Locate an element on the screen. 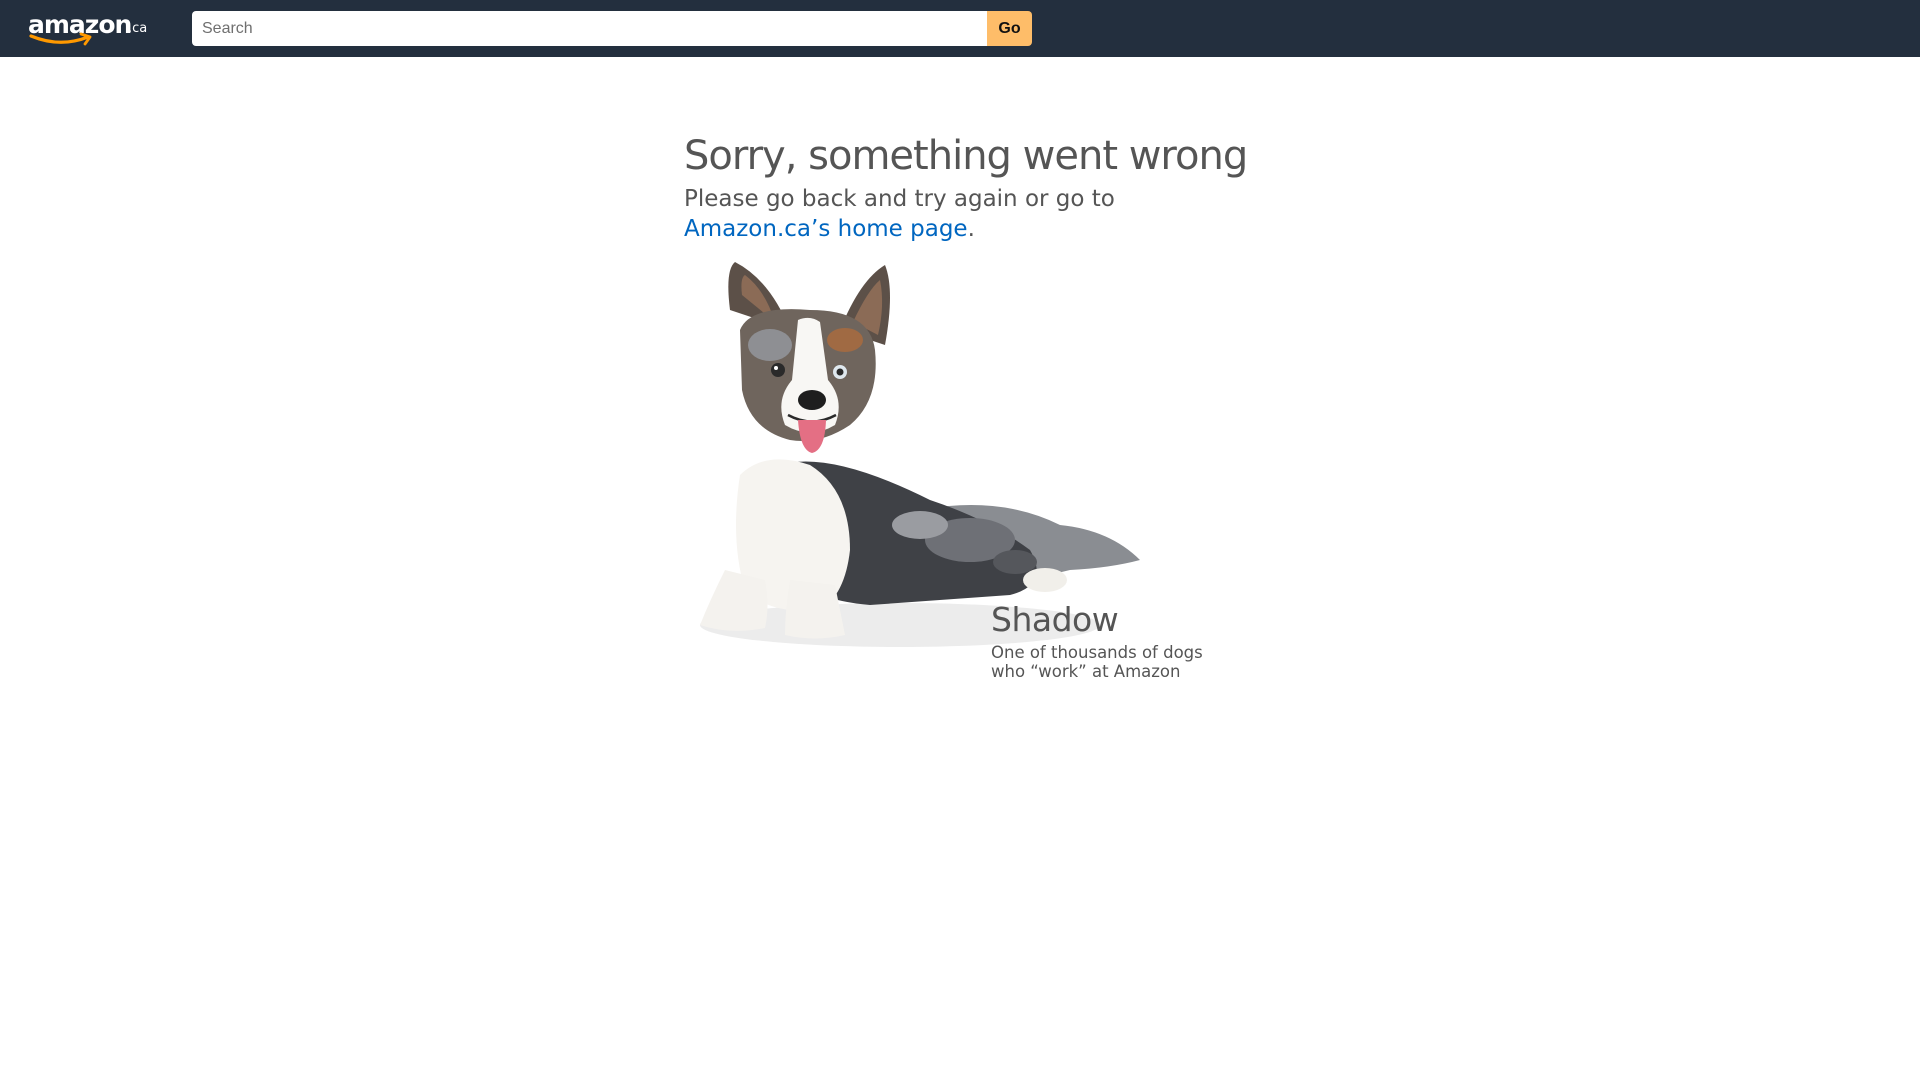 The image size is (1920, 1080). dog-caption-line2: who “work” at Amazon is located at coordinates (1086, 671).